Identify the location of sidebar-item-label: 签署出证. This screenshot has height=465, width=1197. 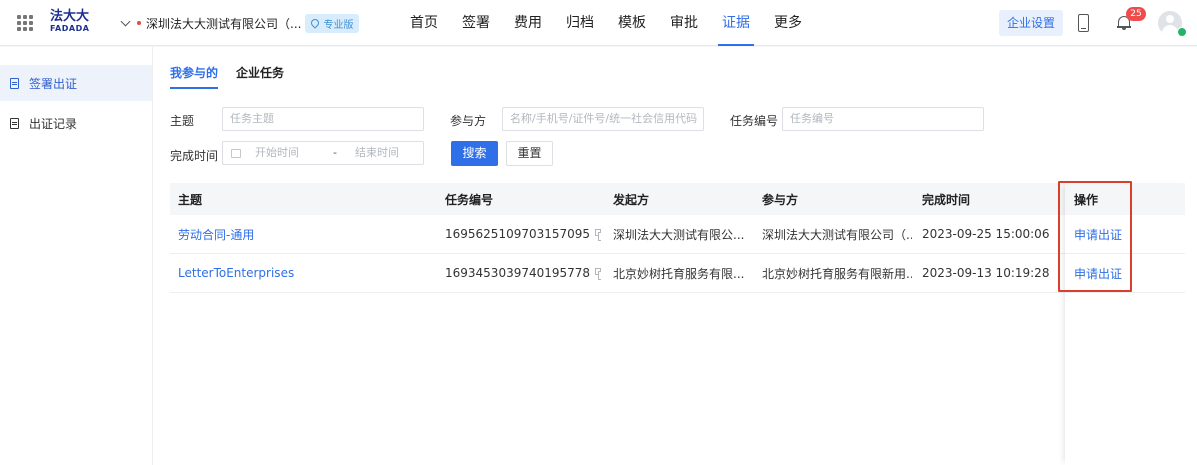
(53, 83).